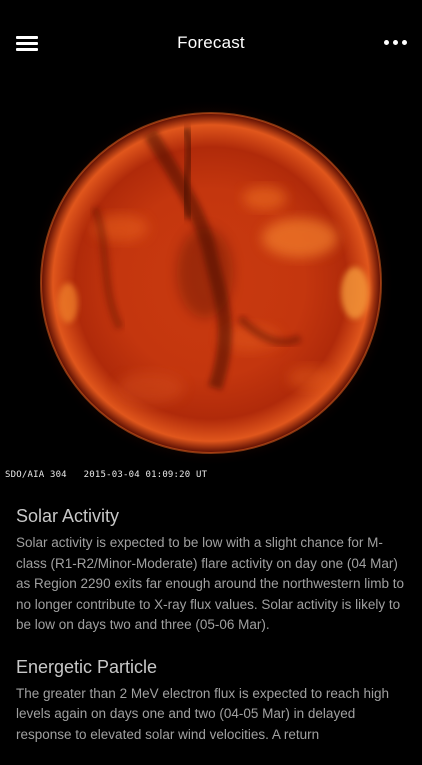 The image size is (422, 765). I want to click on section-title: Solar Activity, so click(68, 516).